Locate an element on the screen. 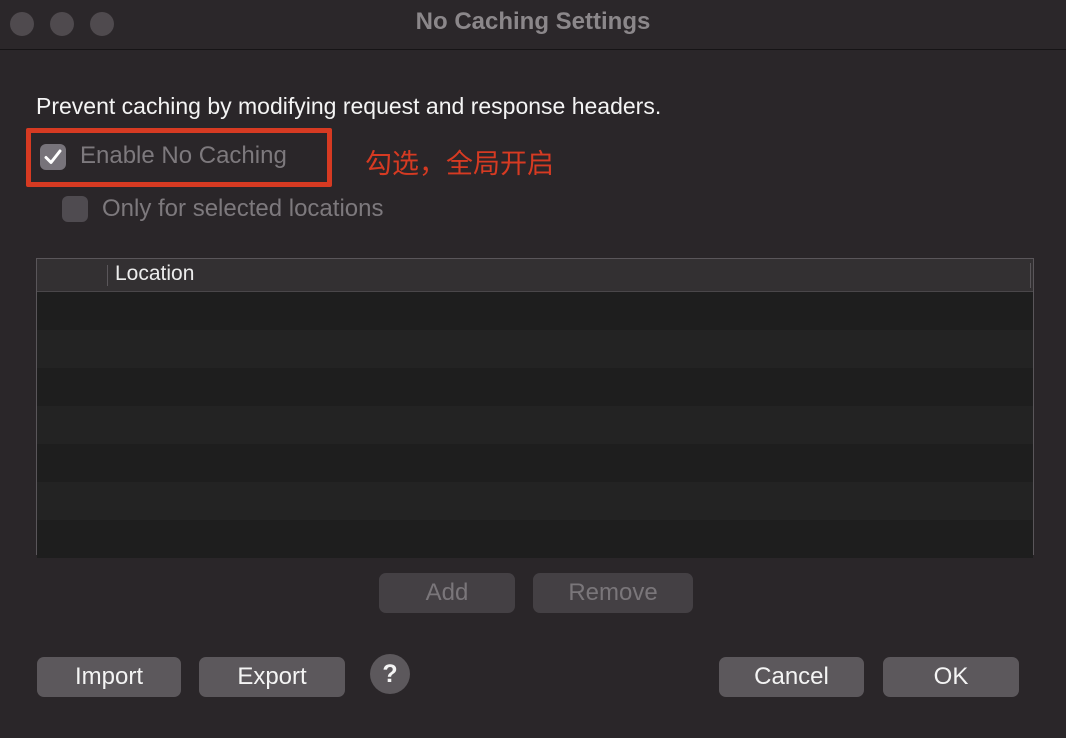 This screenshot has width=1066, height=738. help-button: ? is located at coordinates (390, 674).